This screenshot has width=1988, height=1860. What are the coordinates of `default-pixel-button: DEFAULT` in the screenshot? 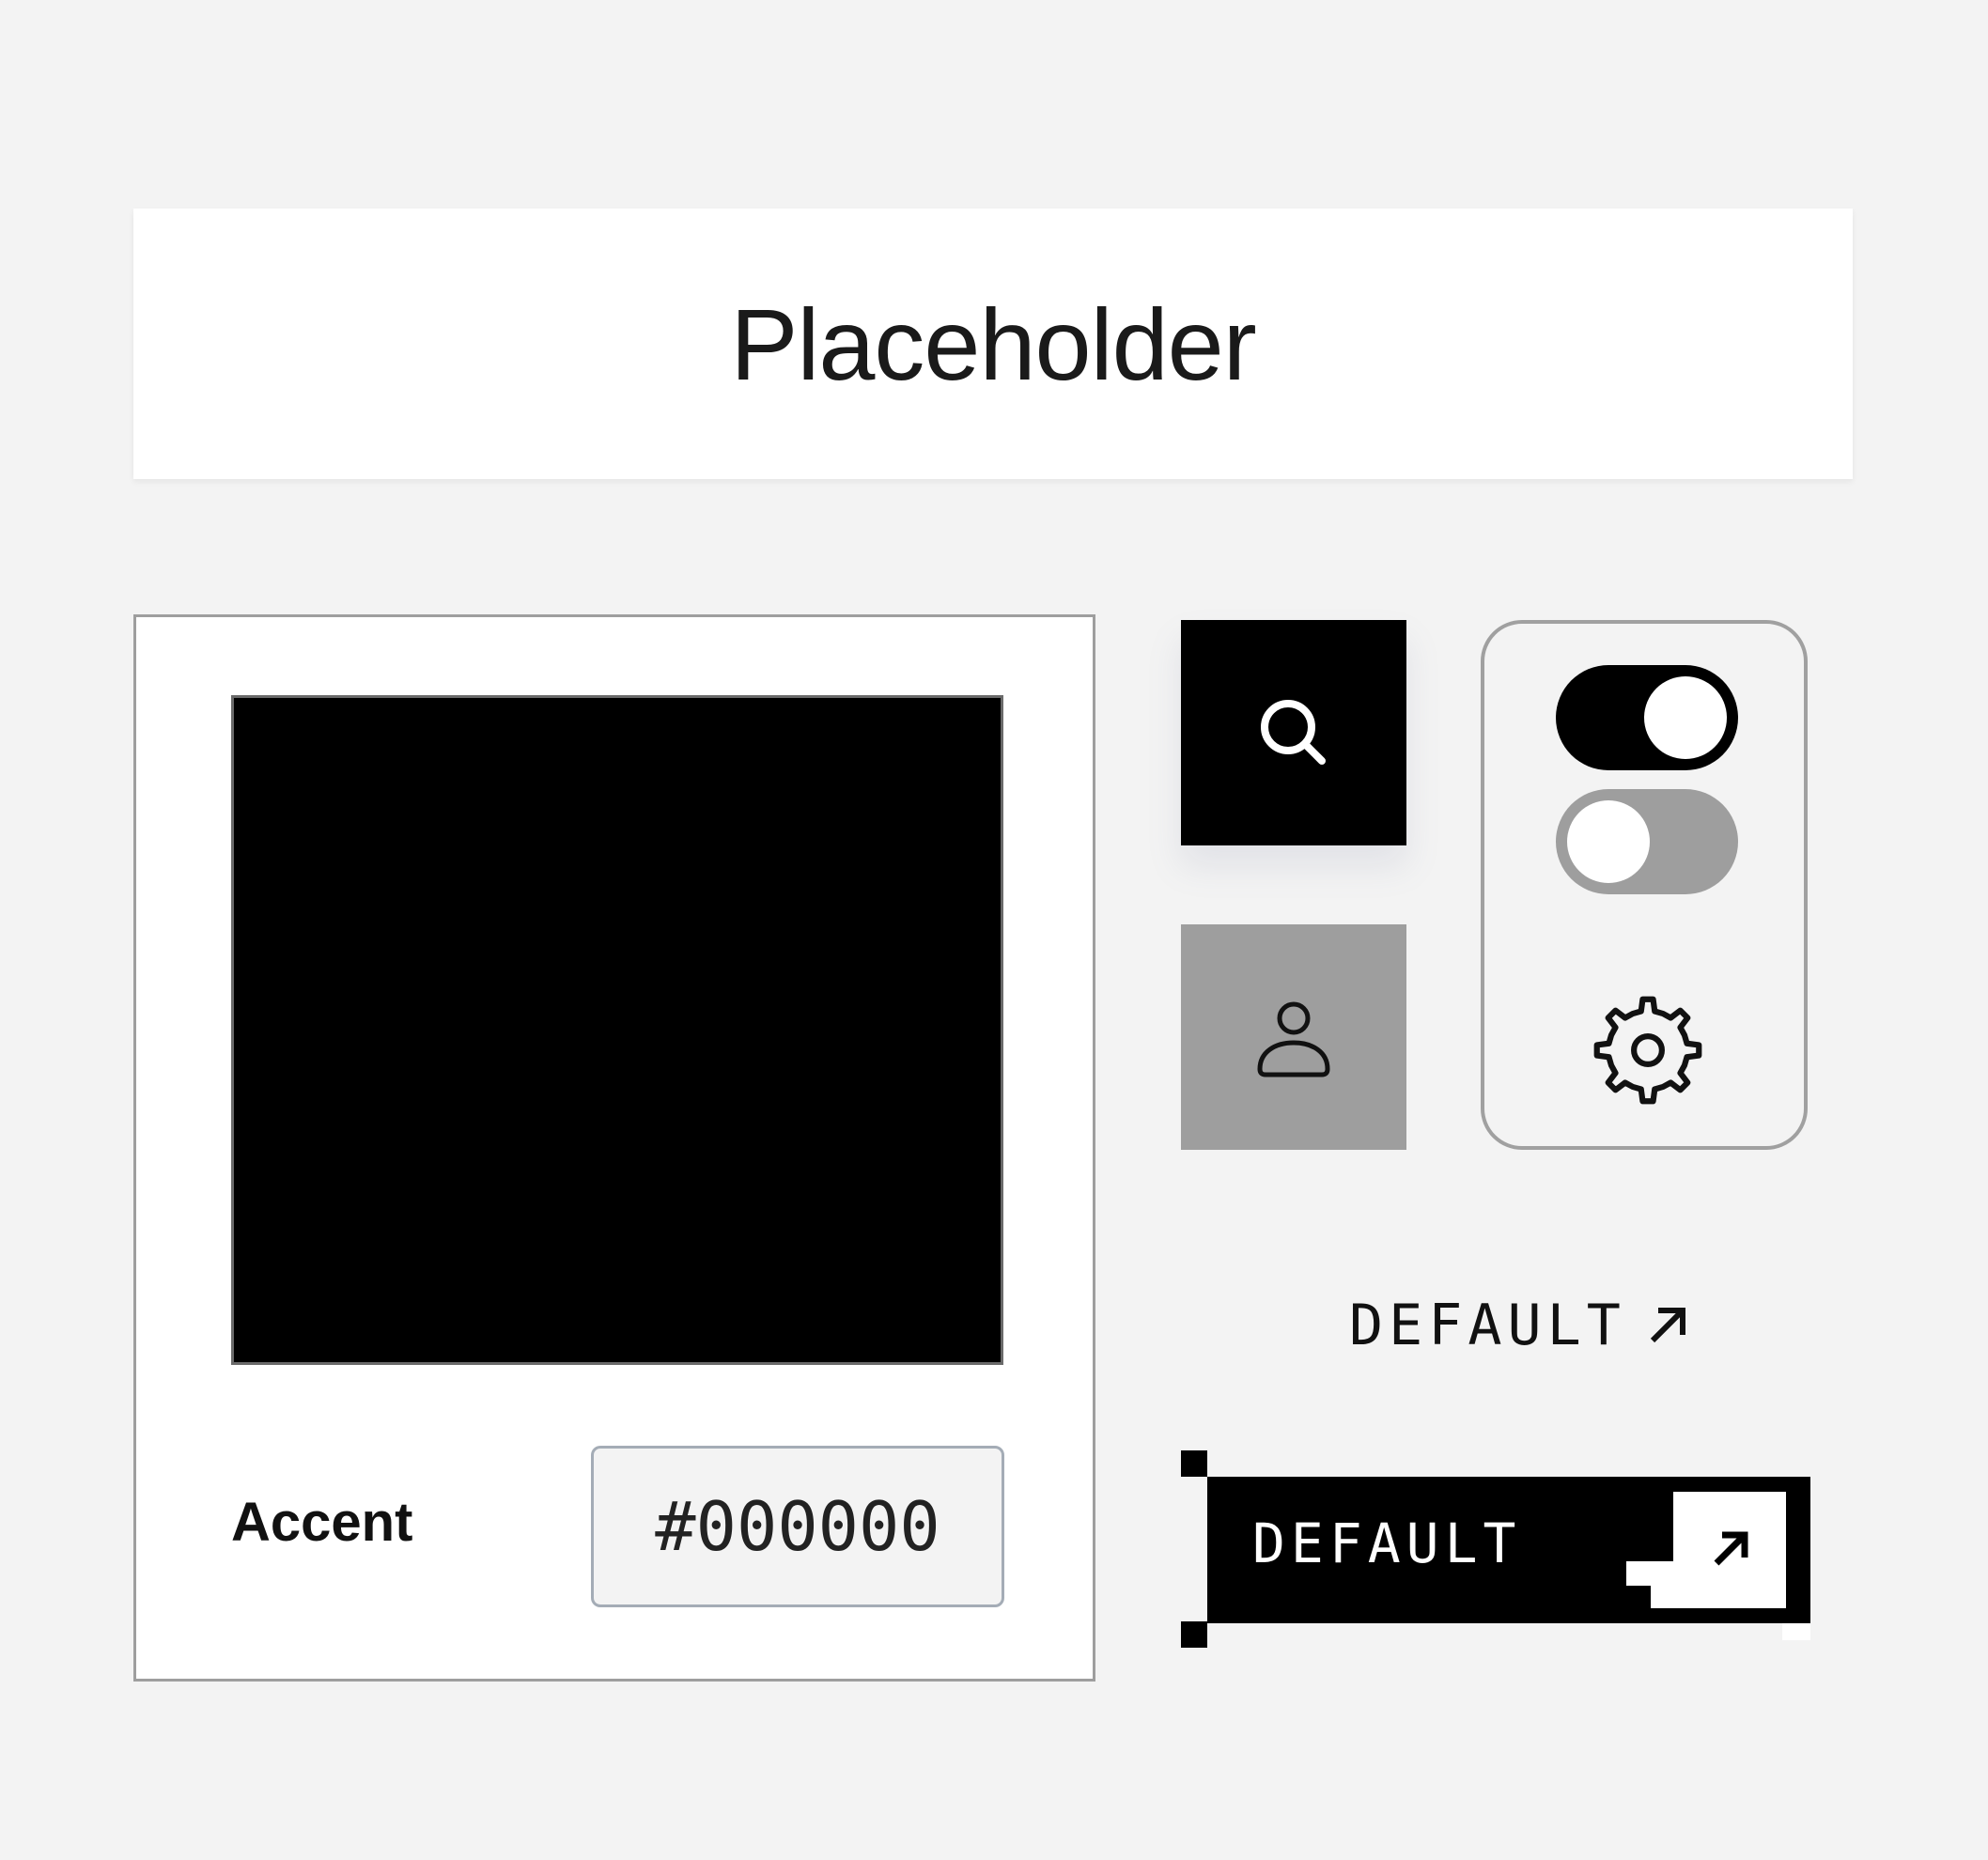 It's located at (1495, 1549).